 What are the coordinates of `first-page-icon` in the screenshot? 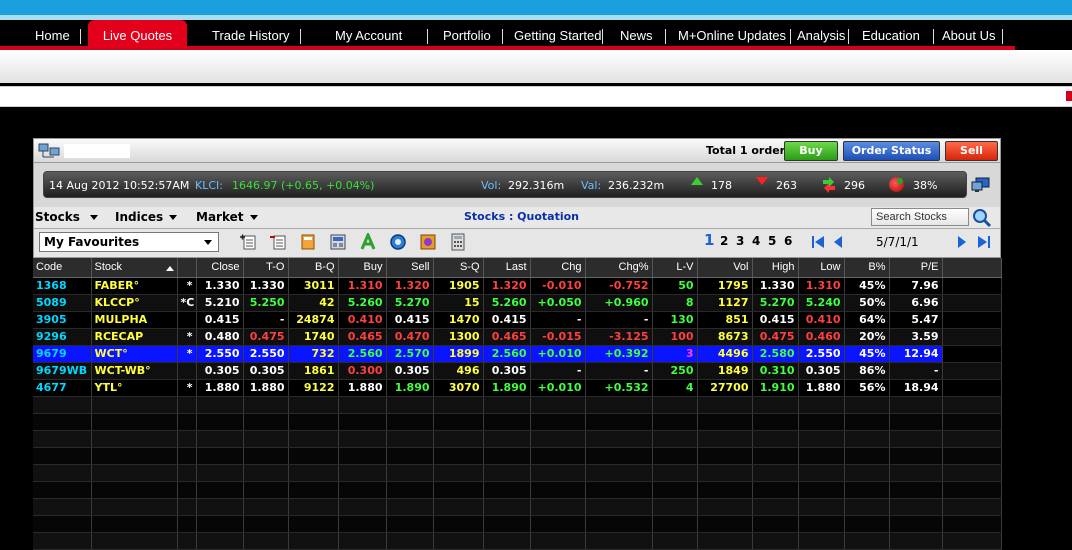 It's located at (818, 242).